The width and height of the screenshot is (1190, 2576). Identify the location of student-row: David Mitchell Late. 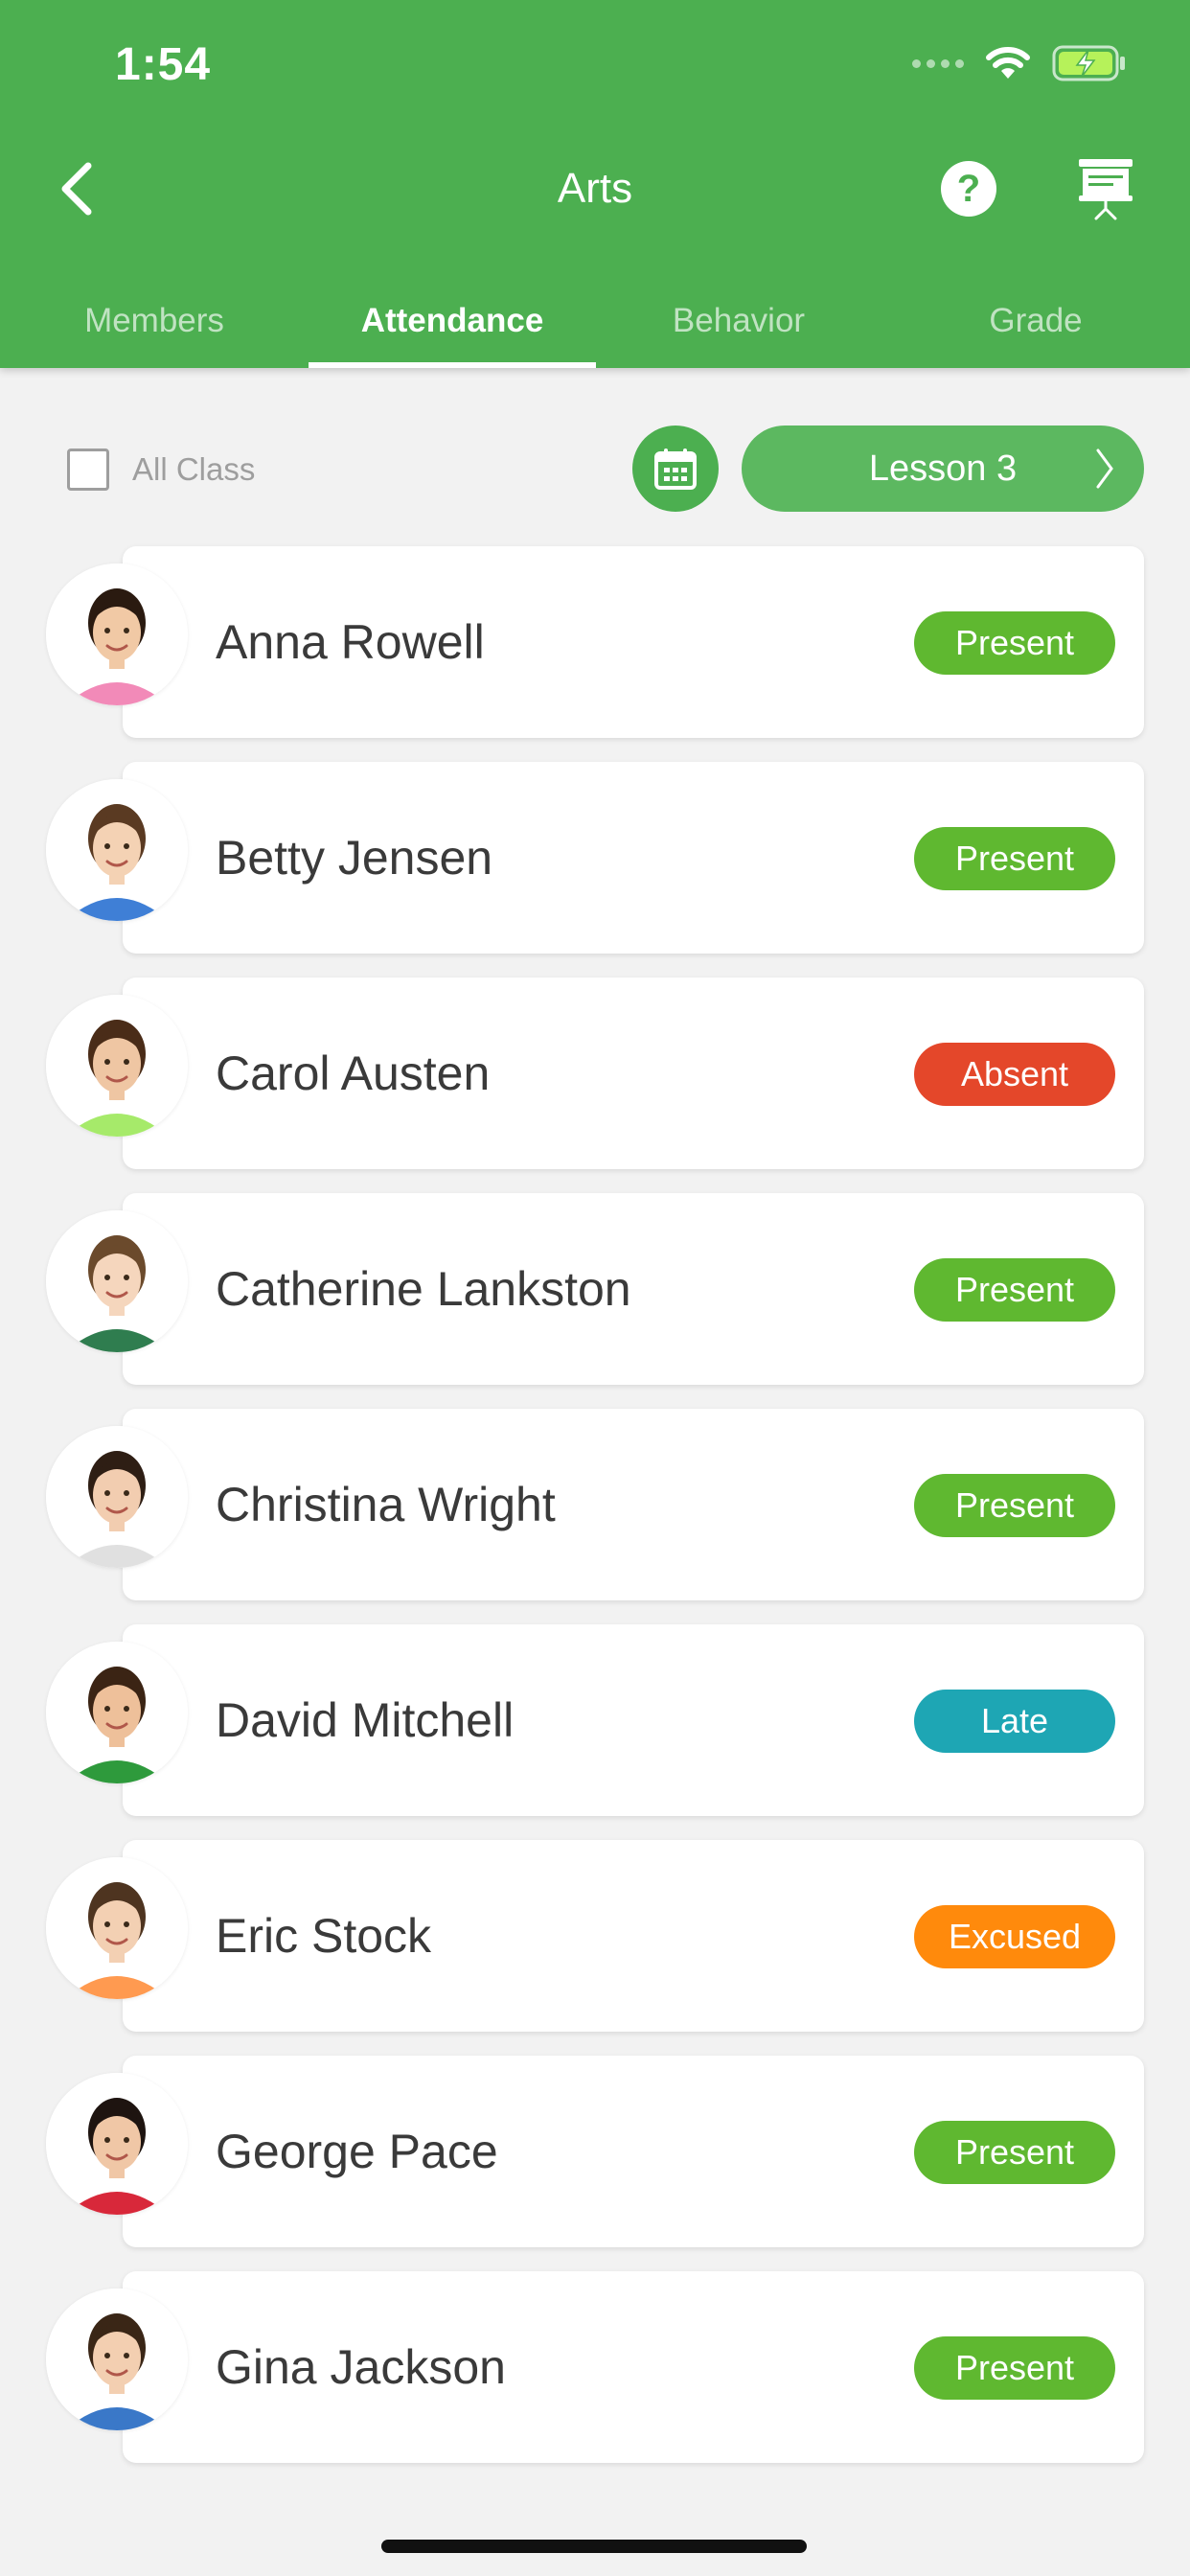
(595, 1720).